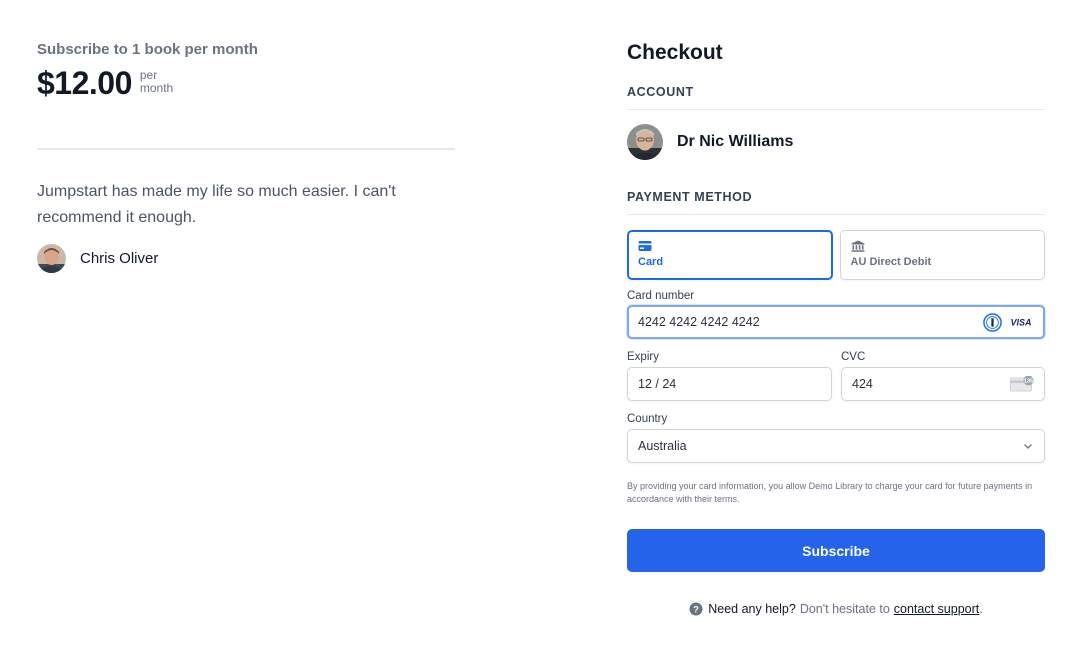  Describe the element at coordinates (246, 149) in the screenshot. I see `summary-divider` at that location.